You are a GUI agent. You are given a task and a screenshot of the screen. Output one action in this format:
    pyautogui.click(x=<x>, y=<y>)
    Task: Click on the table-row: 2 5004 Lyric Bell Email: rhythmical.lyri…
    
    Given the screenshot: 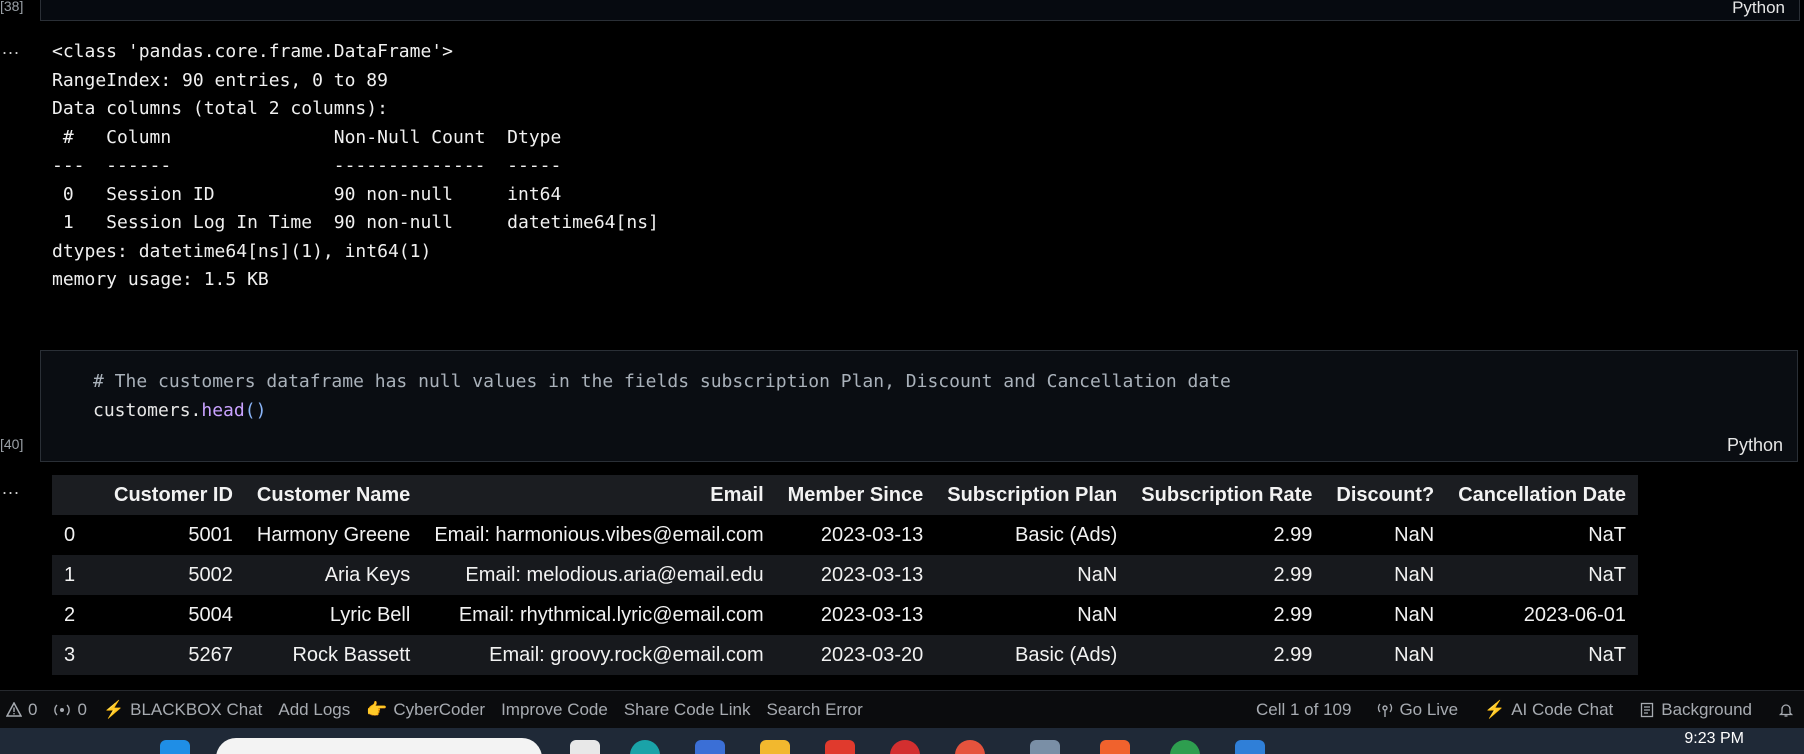 What is the action you would take?
    pyautogui.click(x=845, y=615)
    